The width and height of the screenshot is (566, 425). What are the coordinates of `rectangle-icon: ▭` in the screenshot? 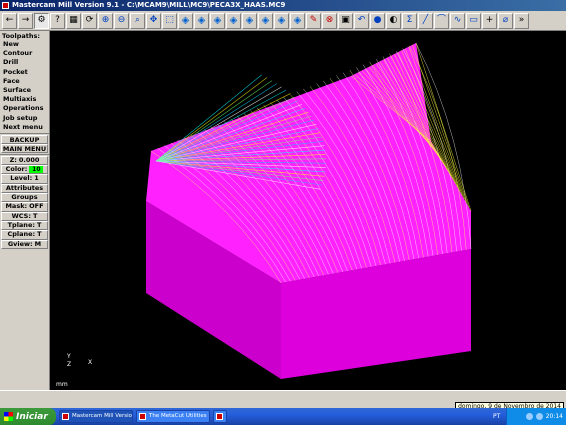 It's located at (473, 20).